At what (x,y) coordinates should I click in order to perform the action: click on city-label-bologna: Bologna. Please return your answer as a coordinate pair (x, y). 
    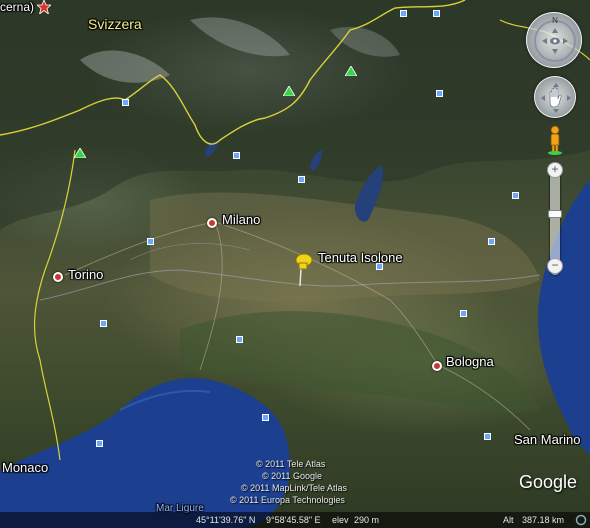
    Looking at the image, I should click on (470, 361).